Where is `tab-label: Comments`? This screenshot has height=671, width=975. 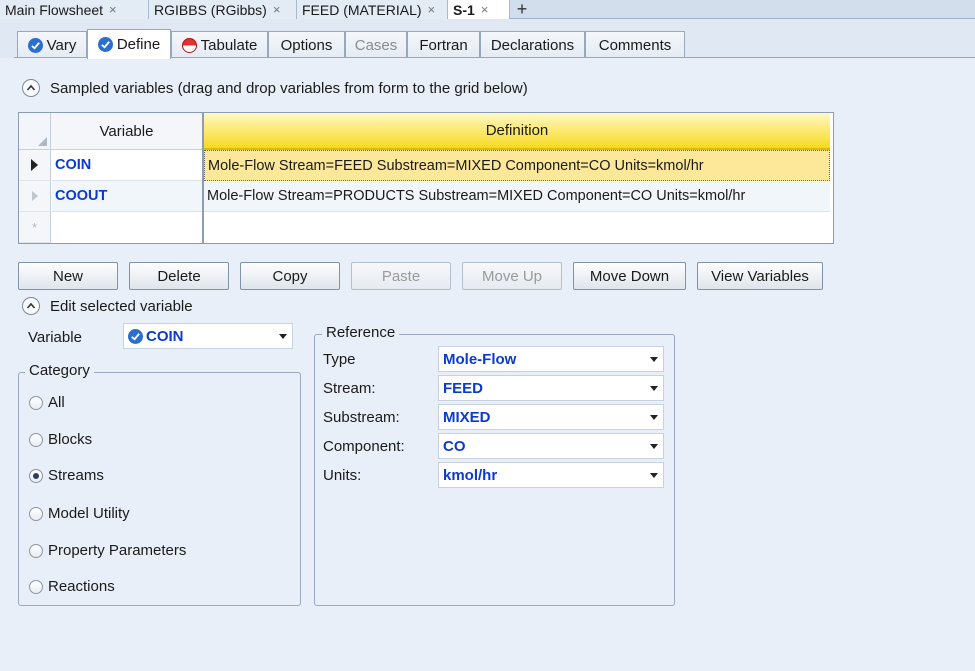
tab-label: Comments is located at coordinates (635, 45).